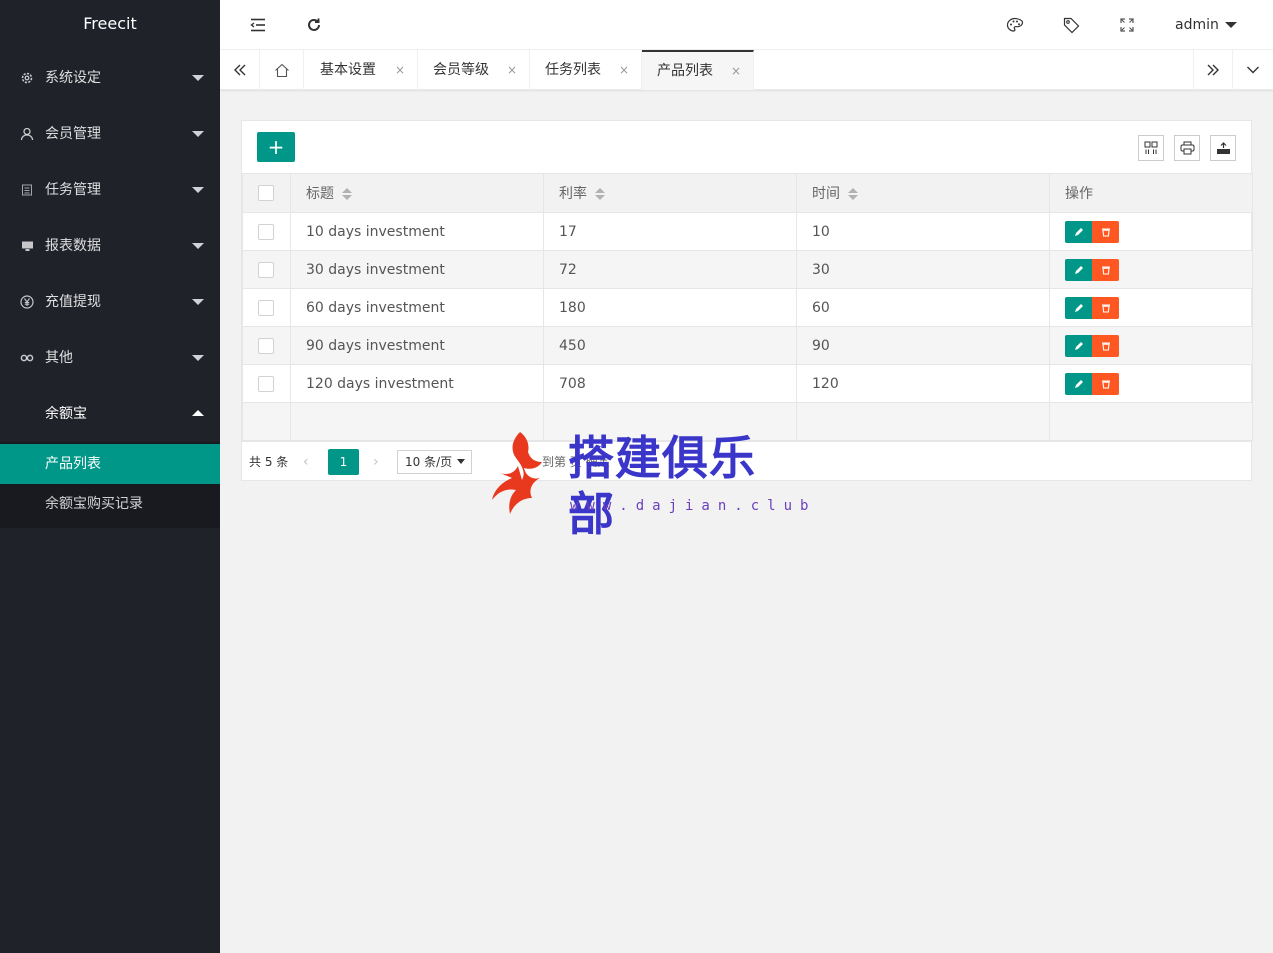 The image size is (1273, 953). What do you see at coordinates (27, 78) in the screenshot?
I see `gear-icon` at bounding box center [27, 78].